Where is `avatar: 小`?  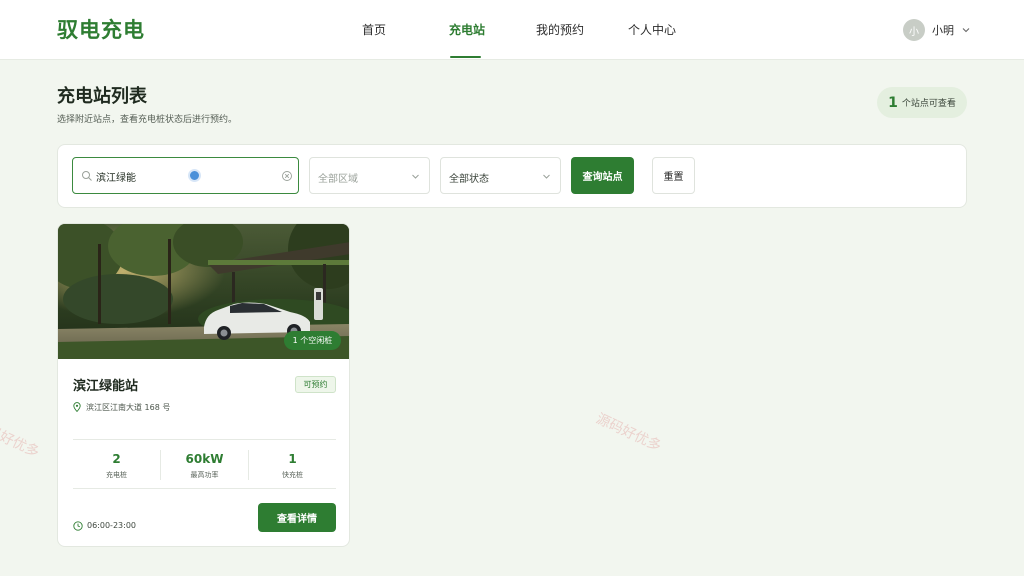 avatar: 小 is located at coordinates (914, 30).